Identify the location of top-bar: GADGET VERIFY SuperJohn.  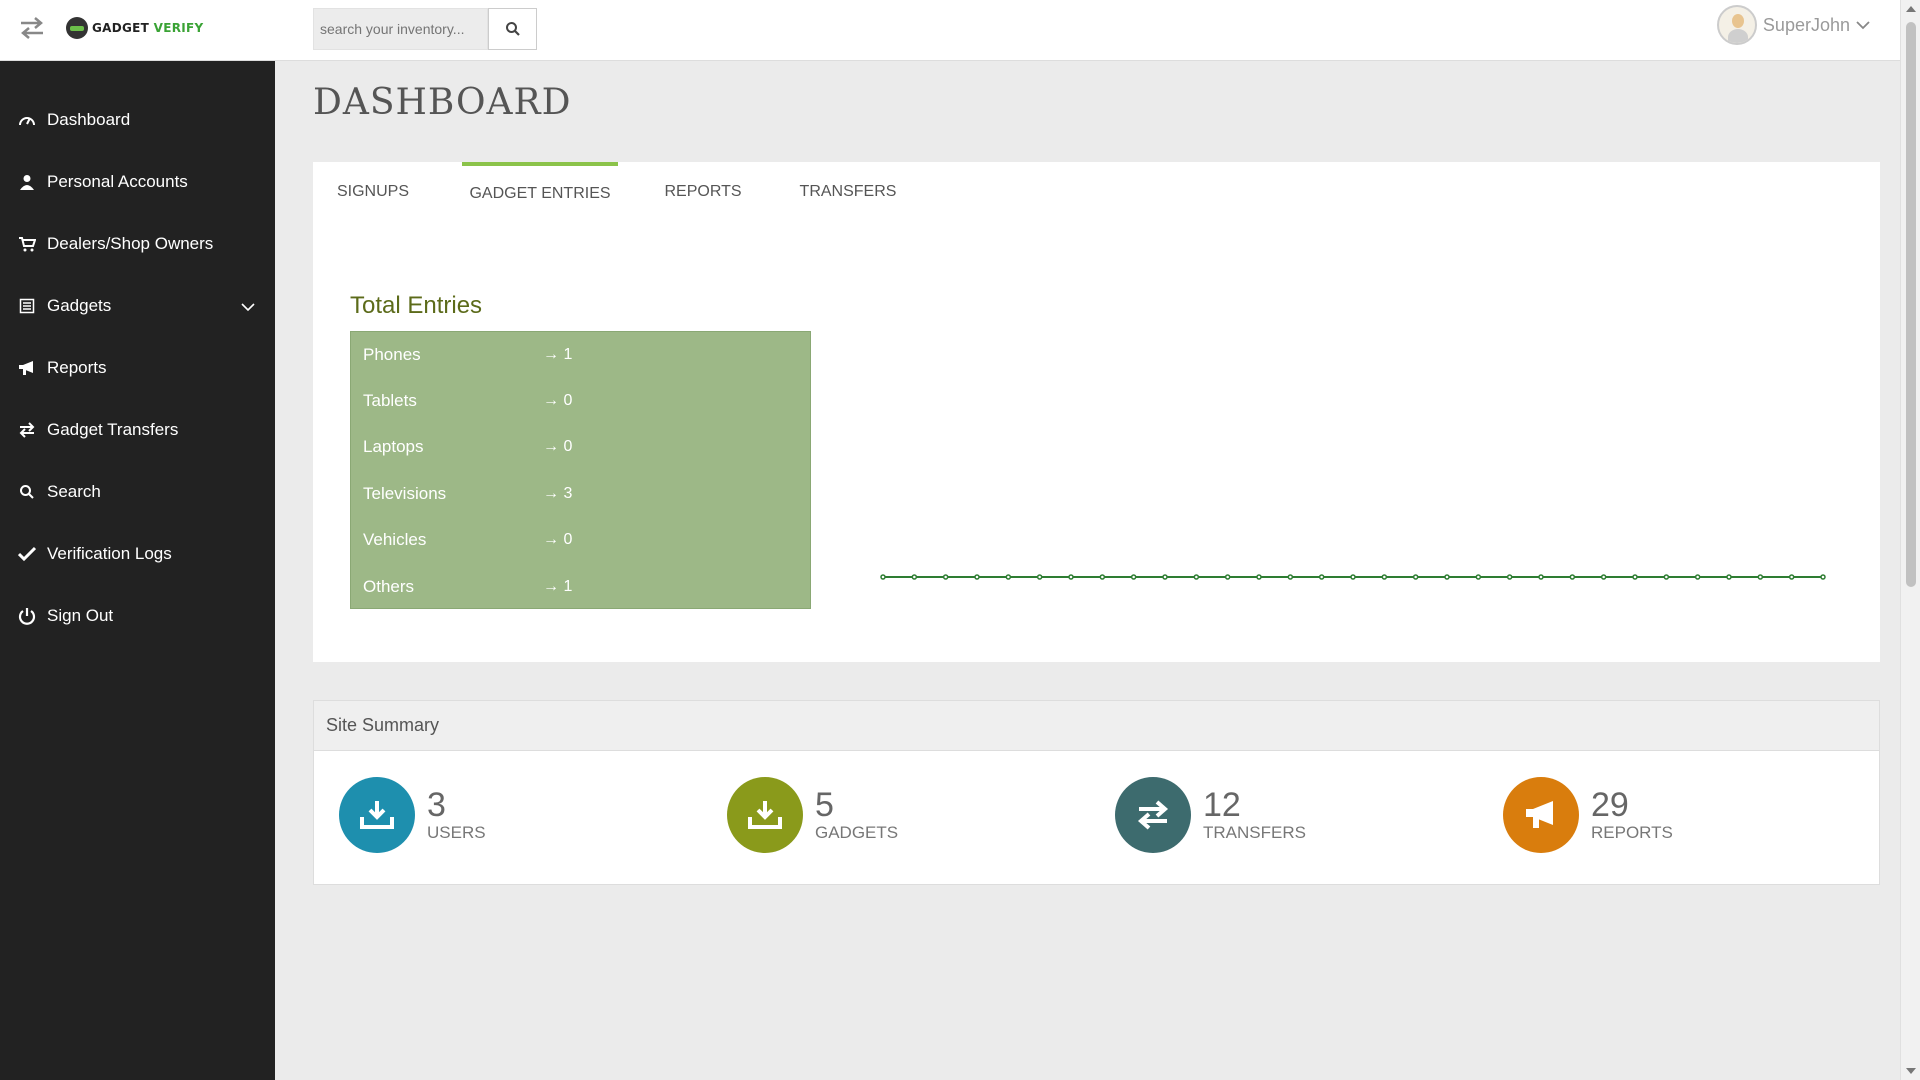
(950, 30).